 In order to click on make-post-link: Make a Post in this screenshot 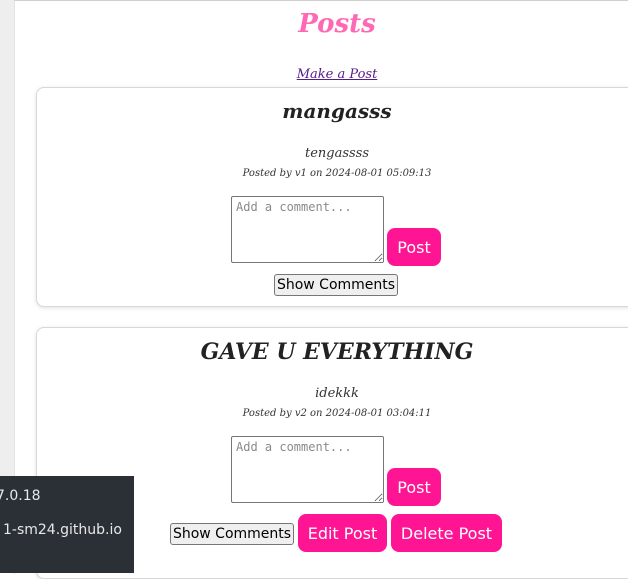, I will do `click(321, 74)`.